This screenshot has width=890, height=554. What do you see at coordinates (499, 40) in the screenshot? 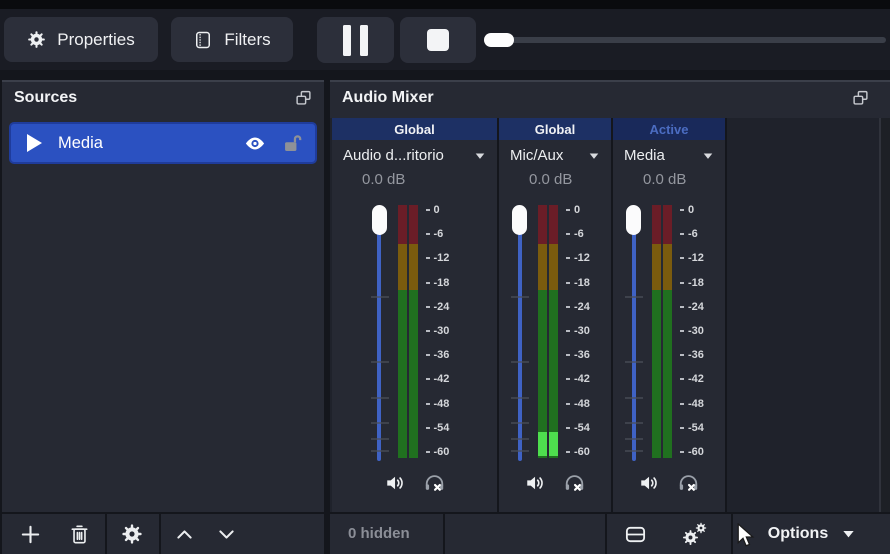
I see `seek-slider-handle` at bounding box center [499, 40].